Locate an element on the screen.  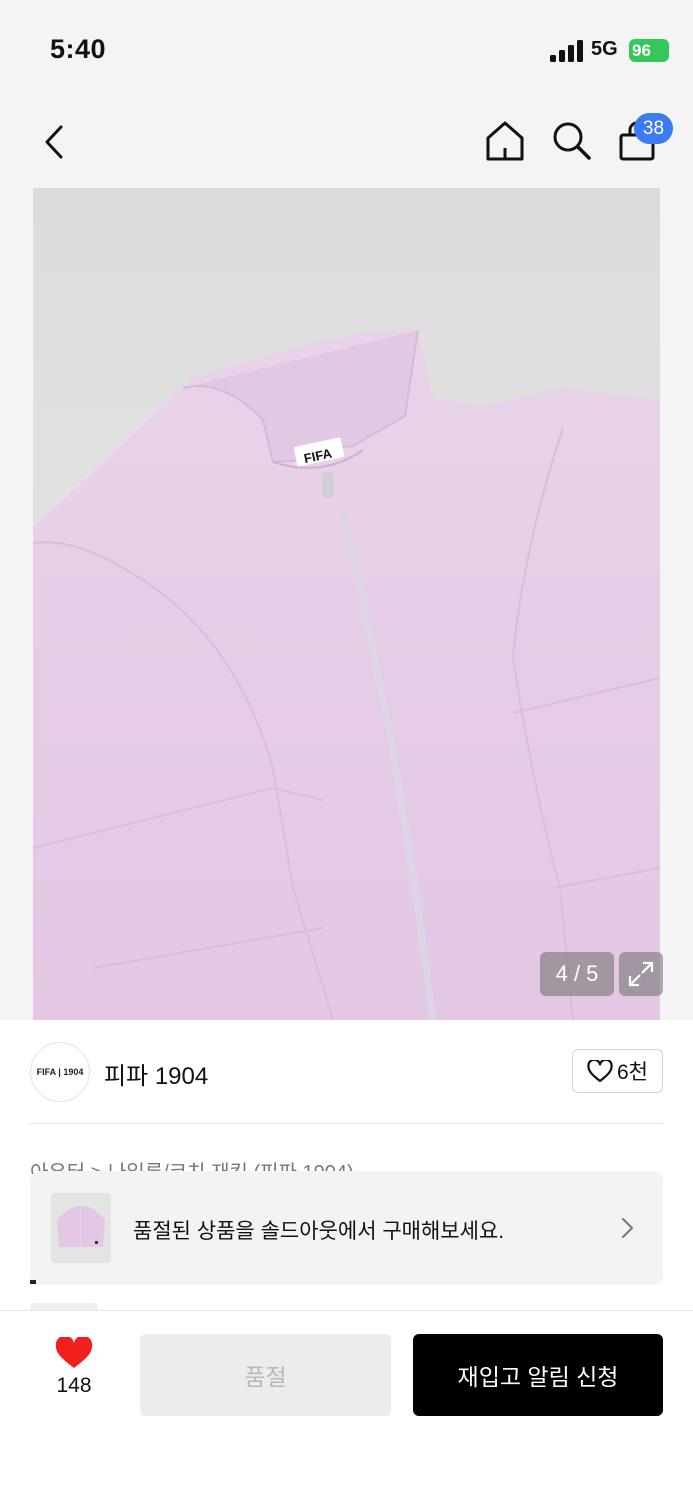
text-fragment is located at coordinates (33, 1282).